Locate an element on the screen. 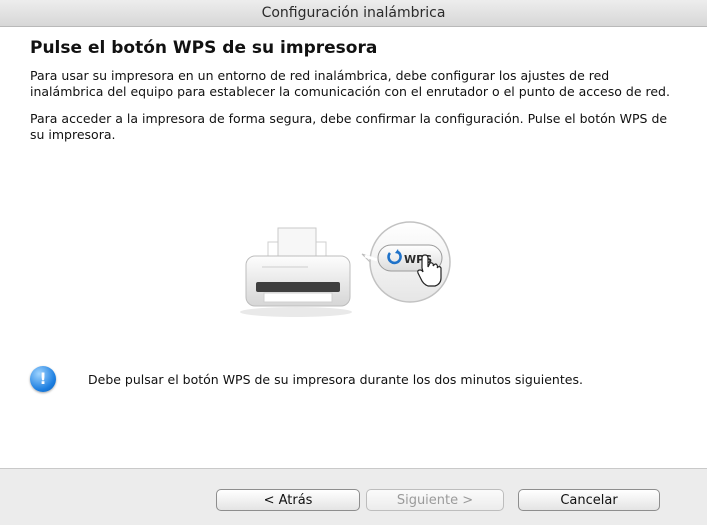 This screenshot has width=707, height=525. back-button: < Atrás is located at coordinates (288, 500).